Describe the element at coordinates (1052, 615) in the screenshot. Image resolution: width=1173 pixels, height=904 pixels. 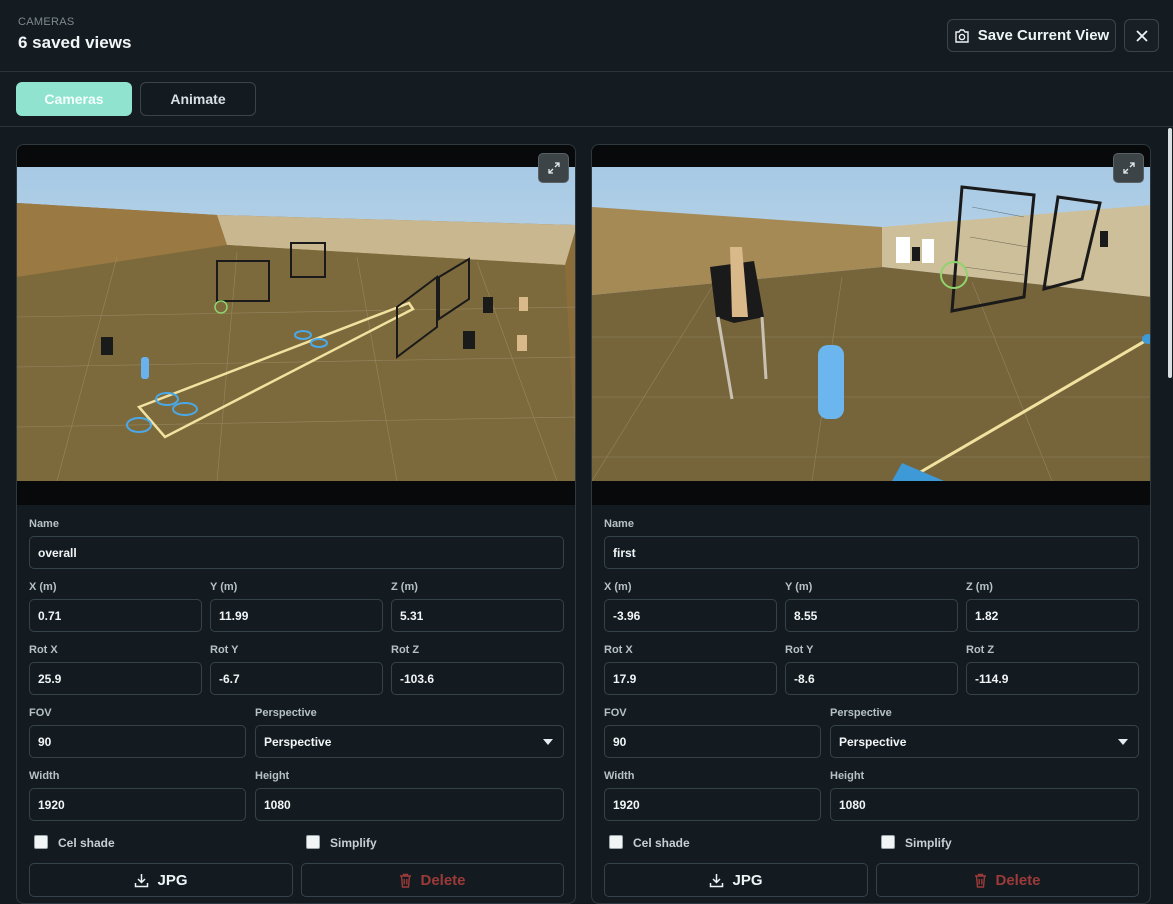
I see `z-field: 1.82` at that location.